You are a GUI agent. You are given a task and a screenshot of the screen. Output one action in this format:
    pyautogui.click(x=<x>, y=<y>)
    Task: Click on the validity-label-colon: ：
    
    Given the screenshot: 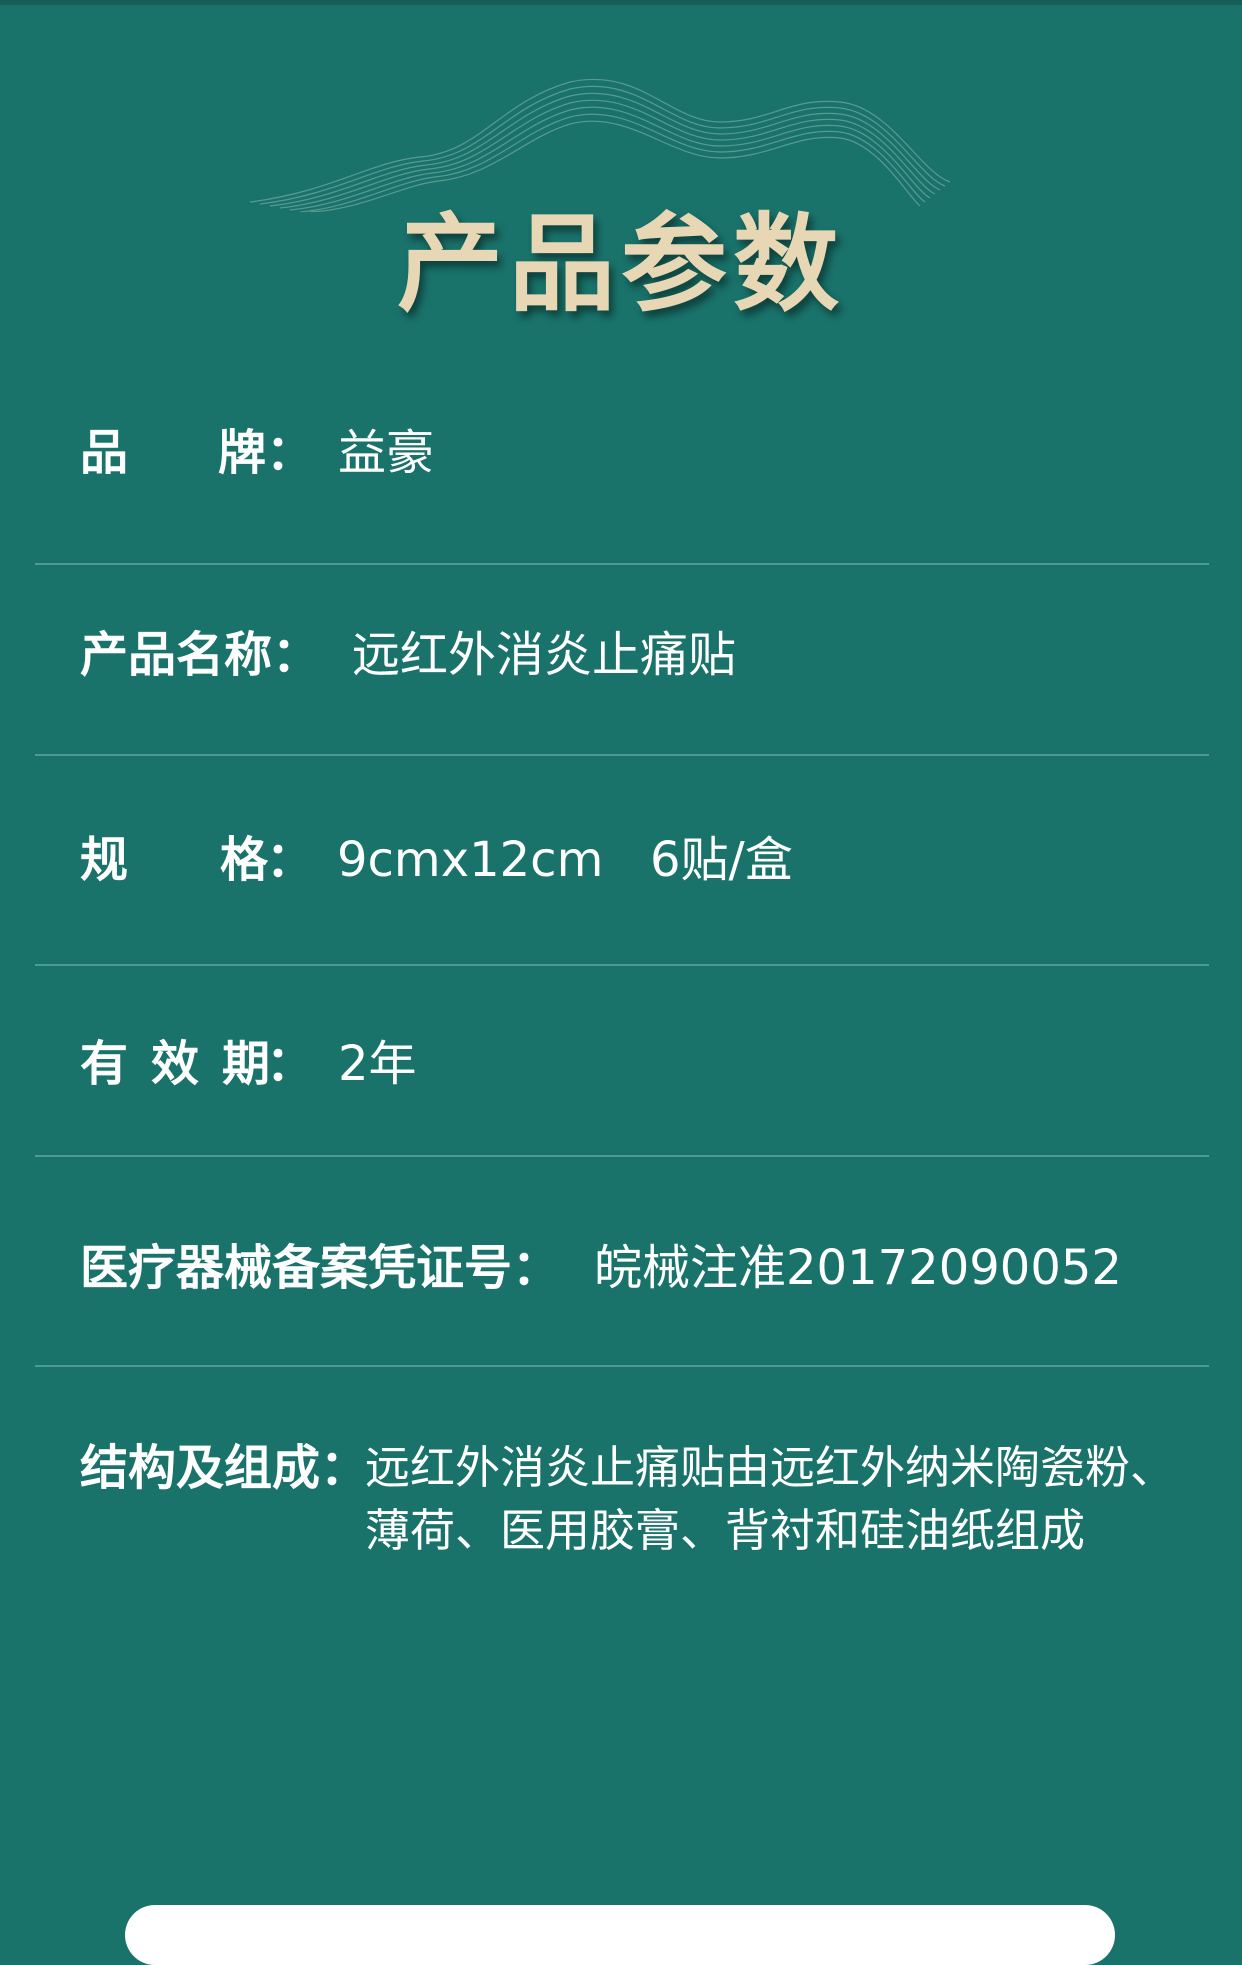 What is the action you would take?
    pyautogui.click(x=290, y=1064)
    